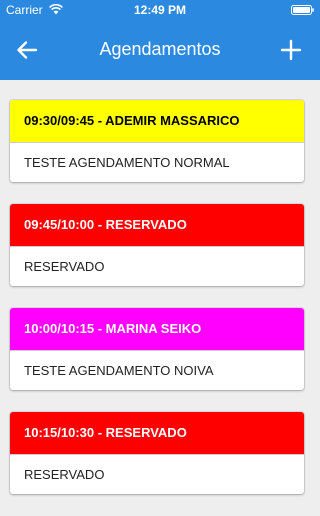 Image resolution: width=320 pixels, height=516 pixels. What do you see at coordinates (157, 121) in the screenshot?
I see `appointment-header: 09:30/09:45 - ADEMIR MASSARICO` at bounding box center [157, 121].